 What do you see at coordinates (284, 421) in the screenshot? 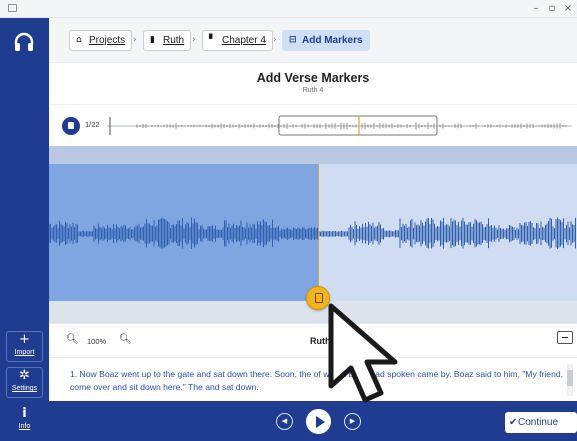
I see `skip-back-icon: ◀︎` at bounding box center [284, 421].